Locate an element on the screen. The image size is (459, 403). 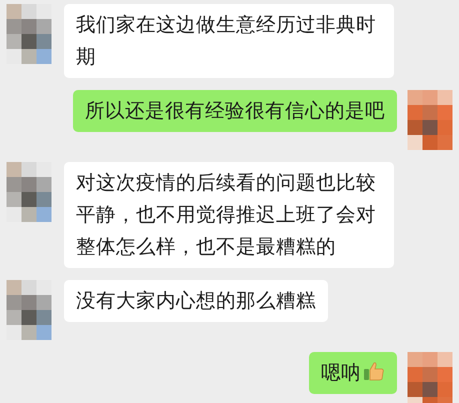
message-bubble: 所以还是很有经验很有信心的是吧 is located at coordinates (235, 111).